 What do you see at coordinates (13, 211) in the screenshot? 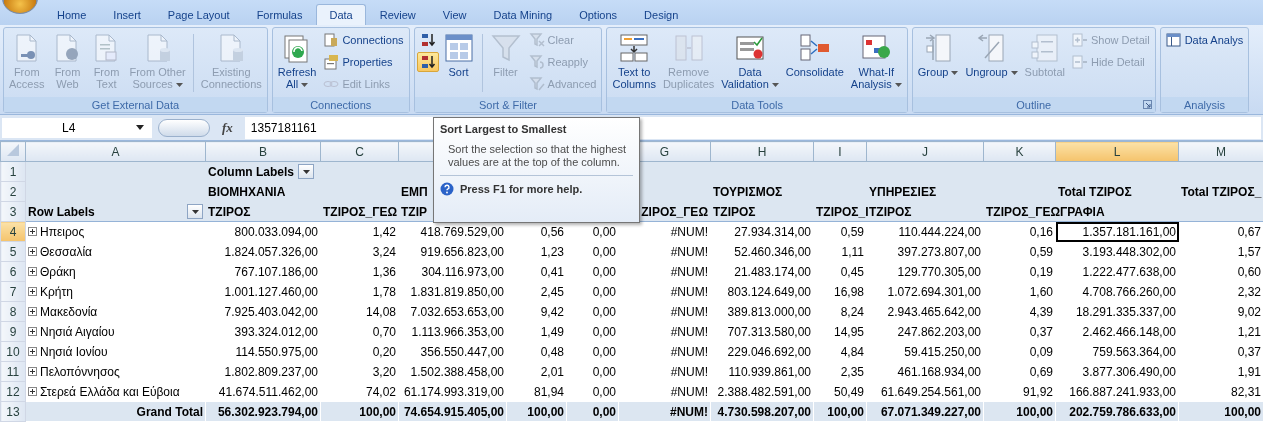
I see `row-header: 3` at bounding box center [13, 211].